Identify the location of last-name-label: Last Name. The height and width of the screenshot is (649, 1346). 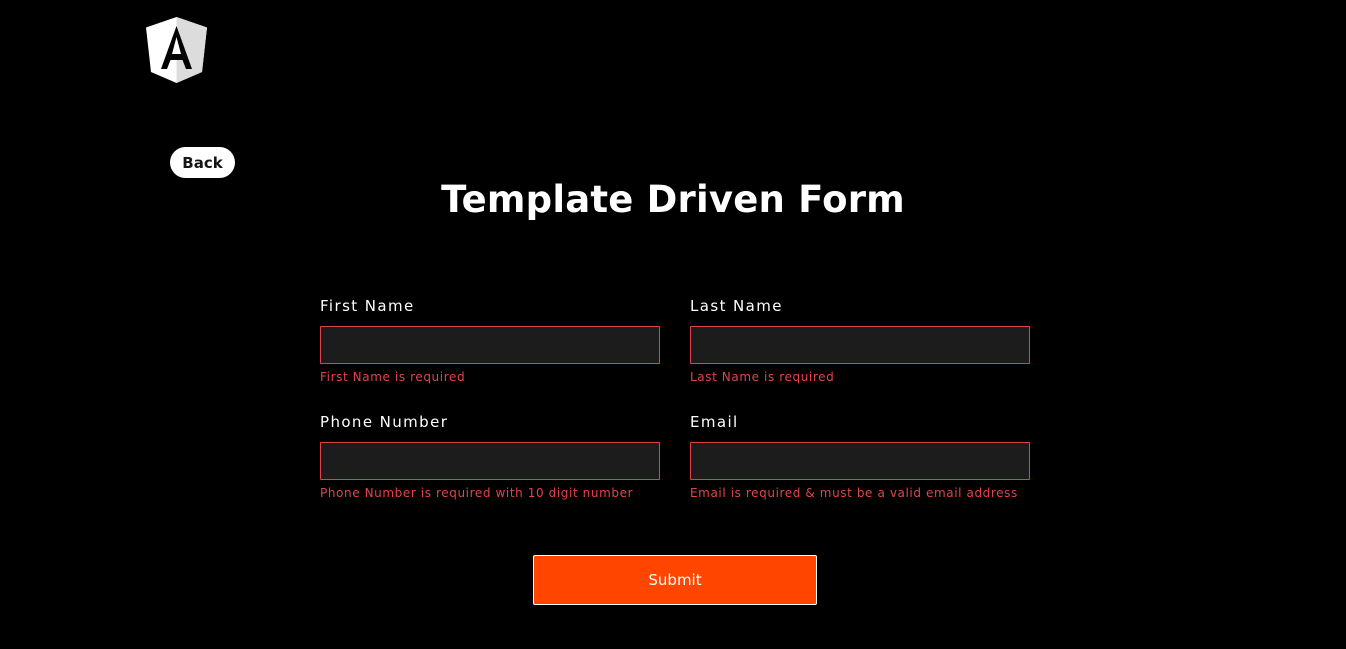
(736, 306).